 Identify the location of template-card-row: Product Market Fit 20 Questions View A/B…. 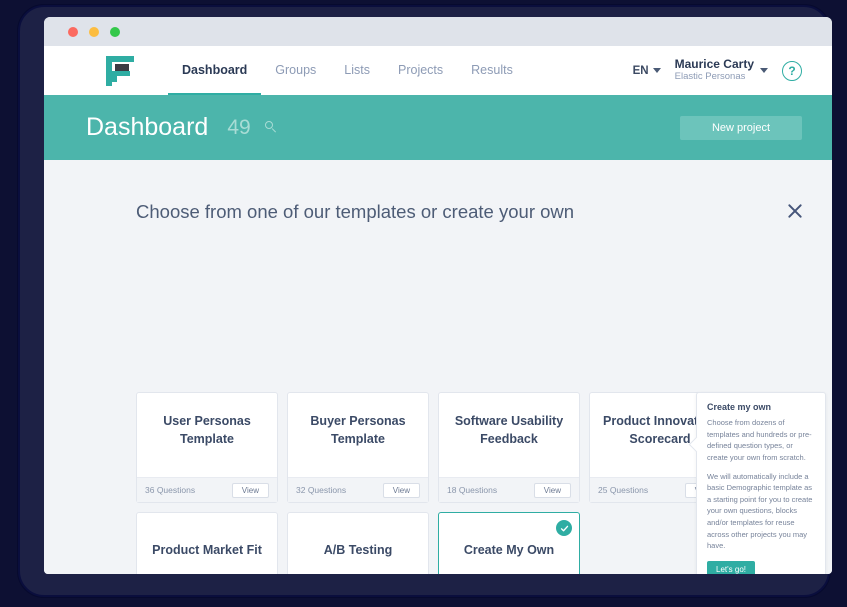
(441, 543).